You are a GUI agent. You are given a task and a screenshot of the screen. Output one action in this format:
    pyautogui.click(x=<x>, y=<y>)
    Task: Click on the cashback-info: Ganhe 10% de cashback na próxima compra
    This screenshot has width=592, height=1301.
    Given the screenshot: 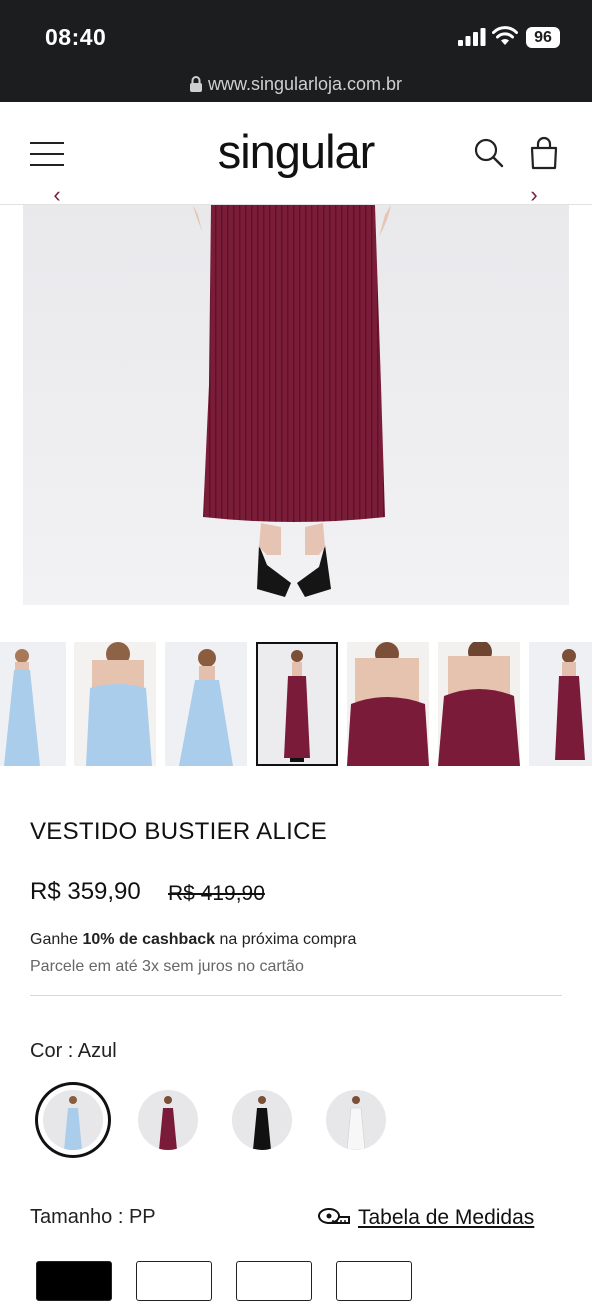 What is the action you would take?
    pyautogui.click(x=193, y=940)
    